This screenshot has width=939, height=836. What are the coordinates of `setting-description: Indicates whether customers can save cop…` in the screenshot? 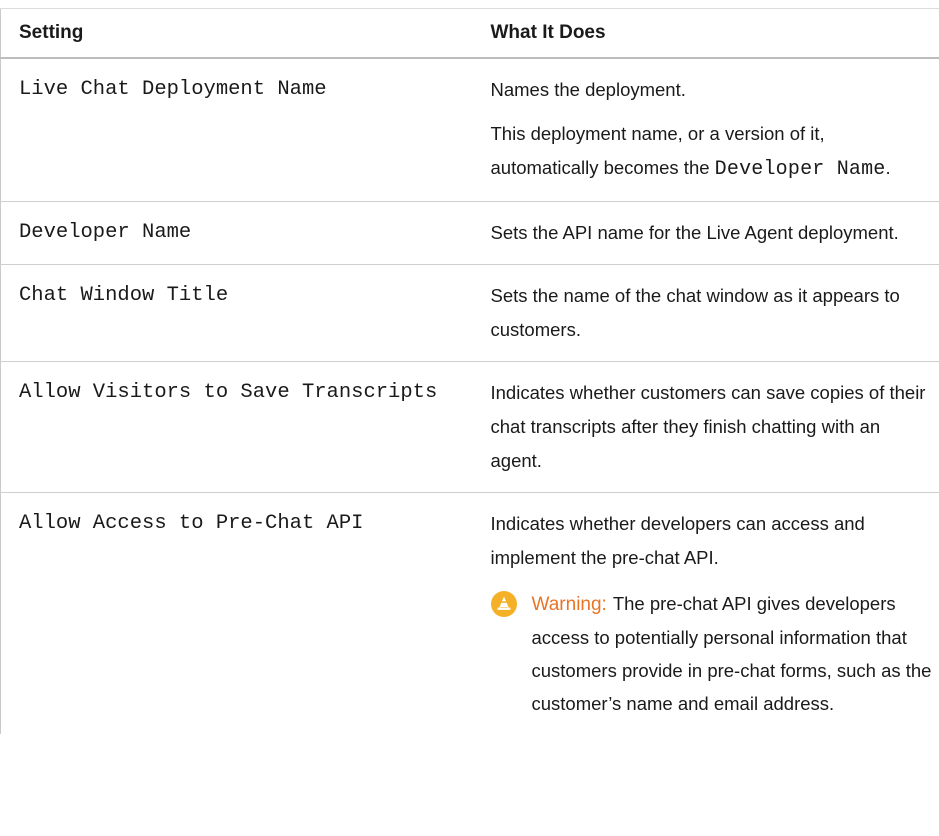 It's located at (712, 427).